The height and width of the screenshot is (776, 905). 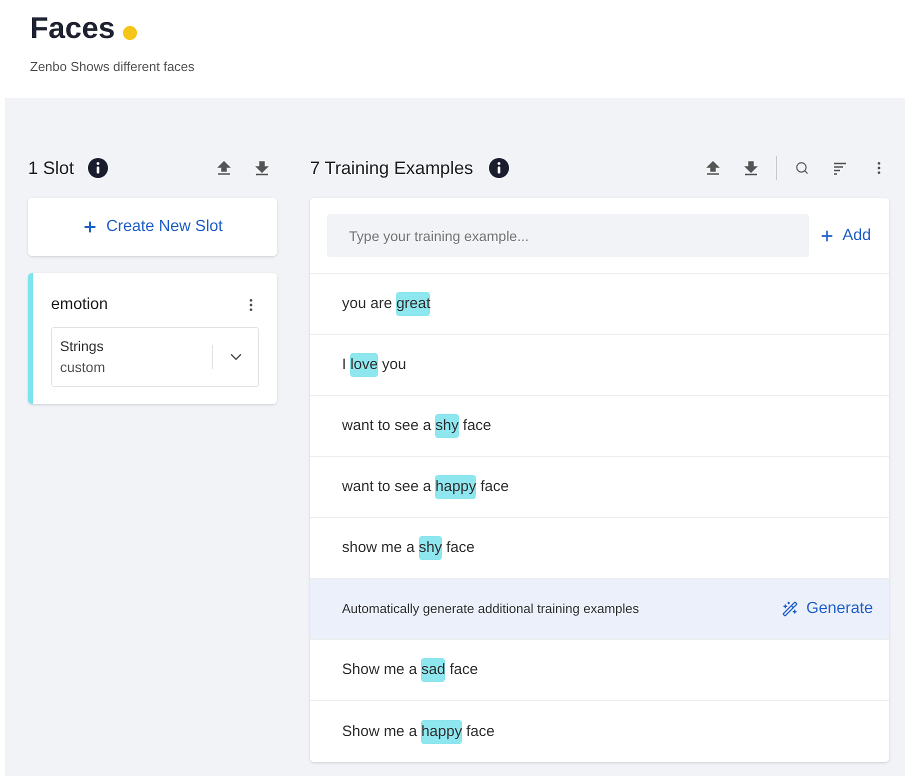 What do you see at coordinates (845, 236) in the screenshot?
I see `add-button: Add` at bounding box center [845, 236].